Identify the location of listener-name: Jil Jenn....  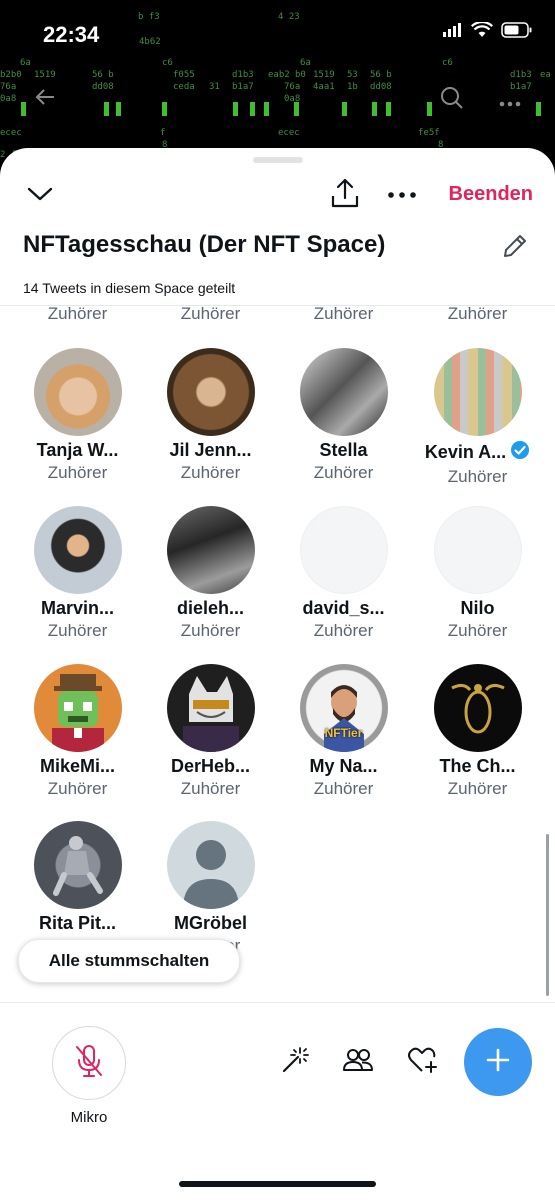
(210, 450).